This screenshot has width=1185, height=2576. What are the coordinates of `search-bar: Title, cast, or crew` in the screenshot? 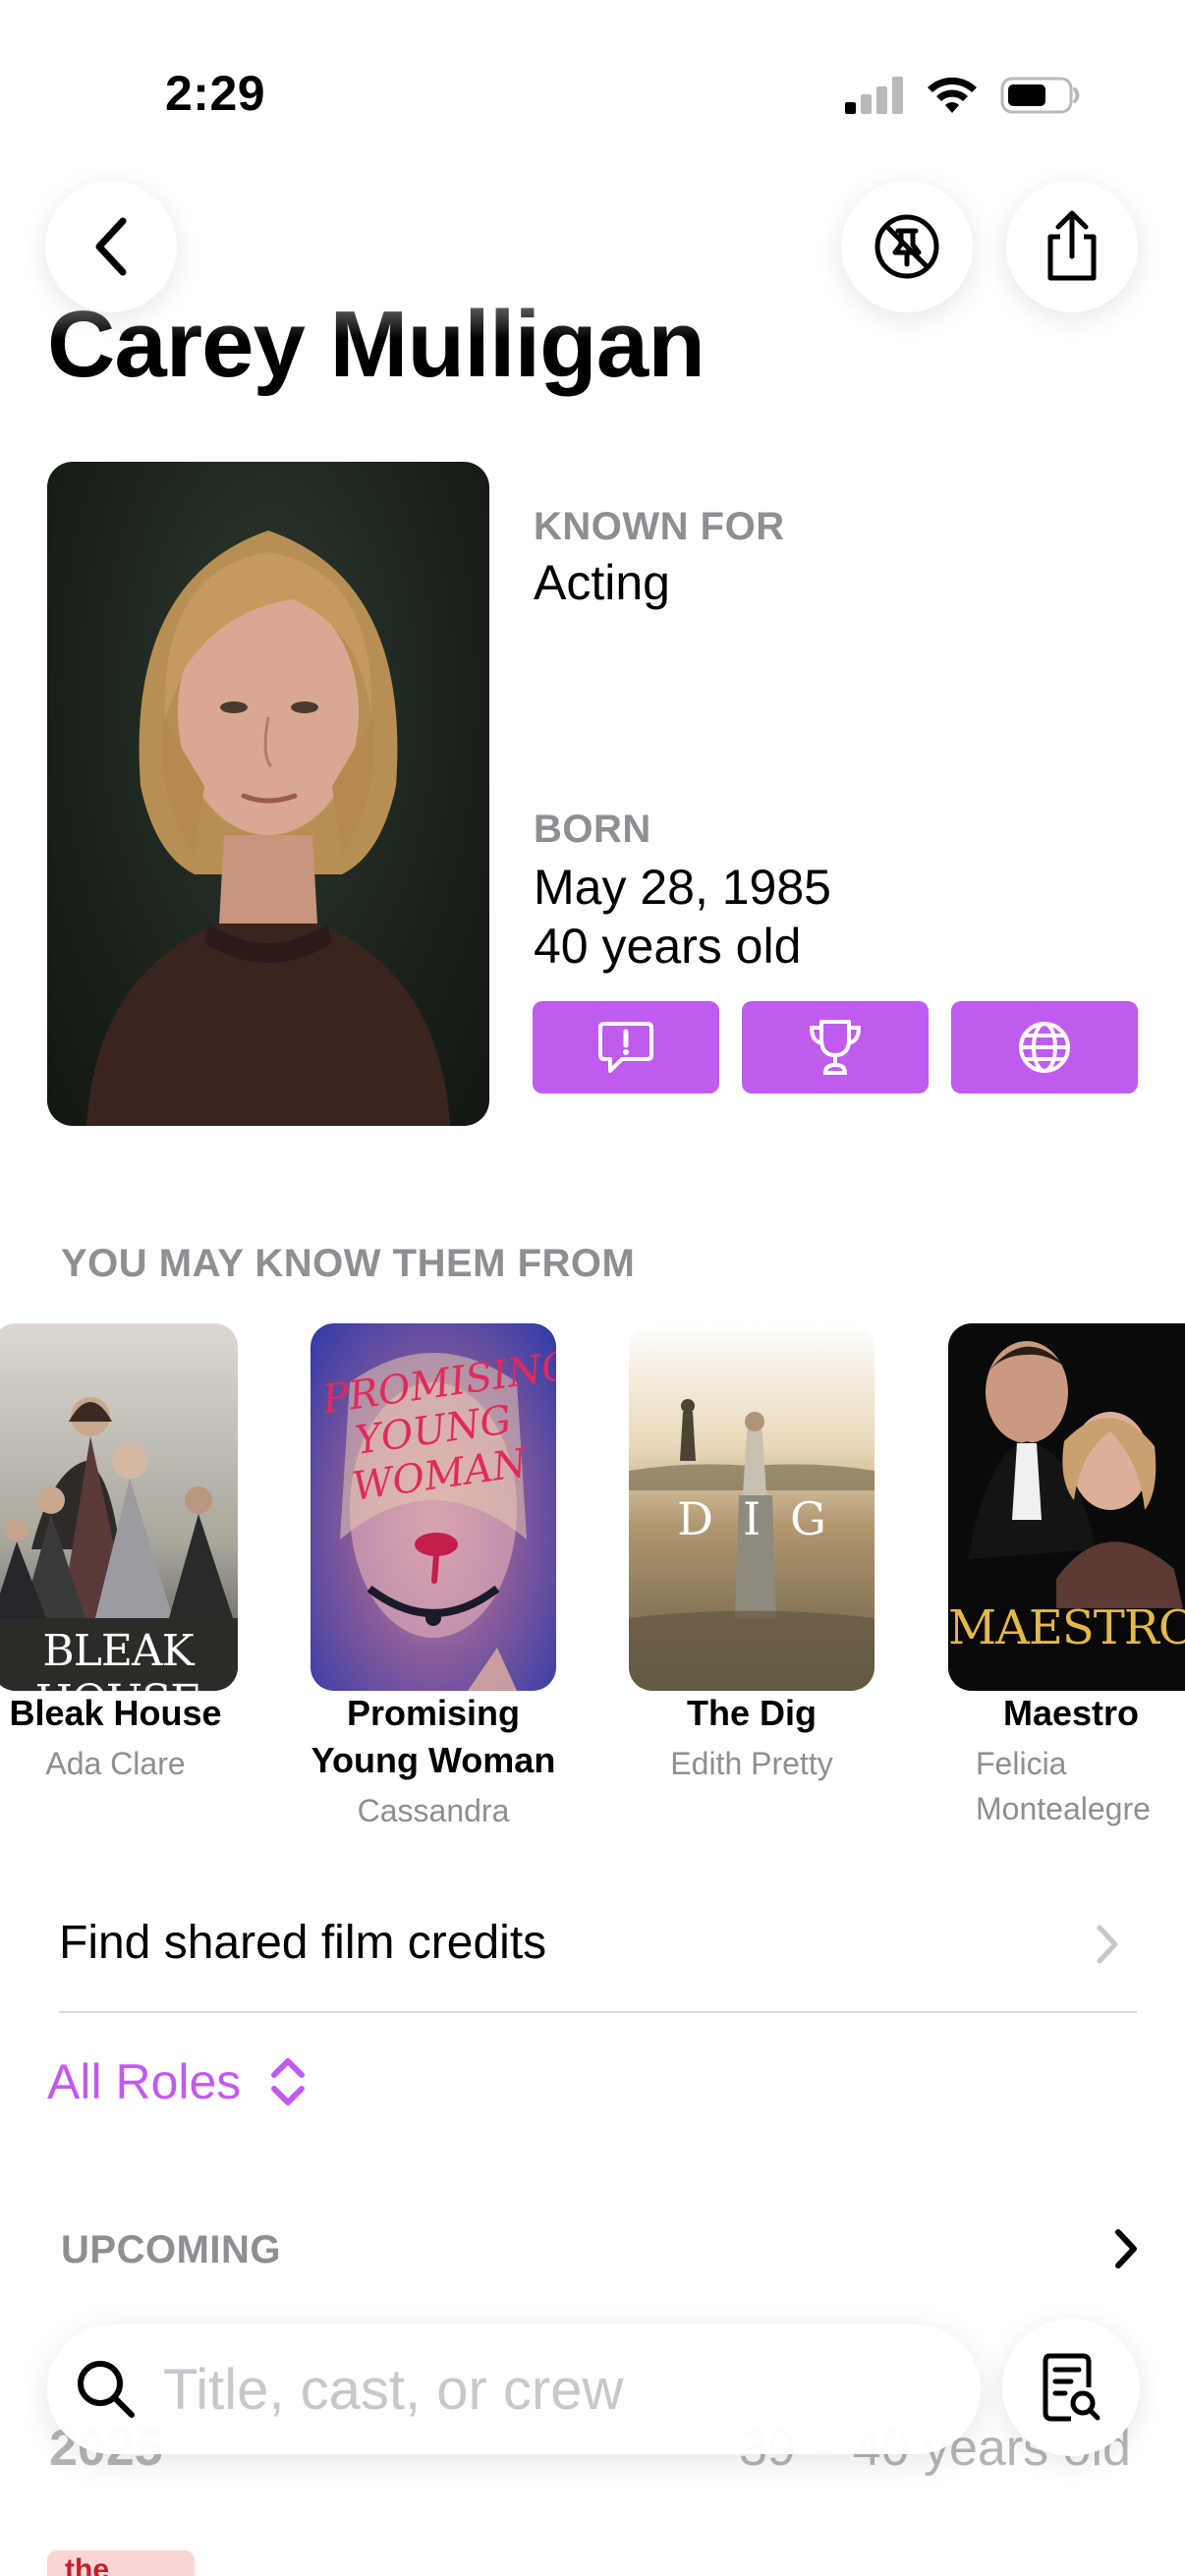 It's located at (514, 2389).